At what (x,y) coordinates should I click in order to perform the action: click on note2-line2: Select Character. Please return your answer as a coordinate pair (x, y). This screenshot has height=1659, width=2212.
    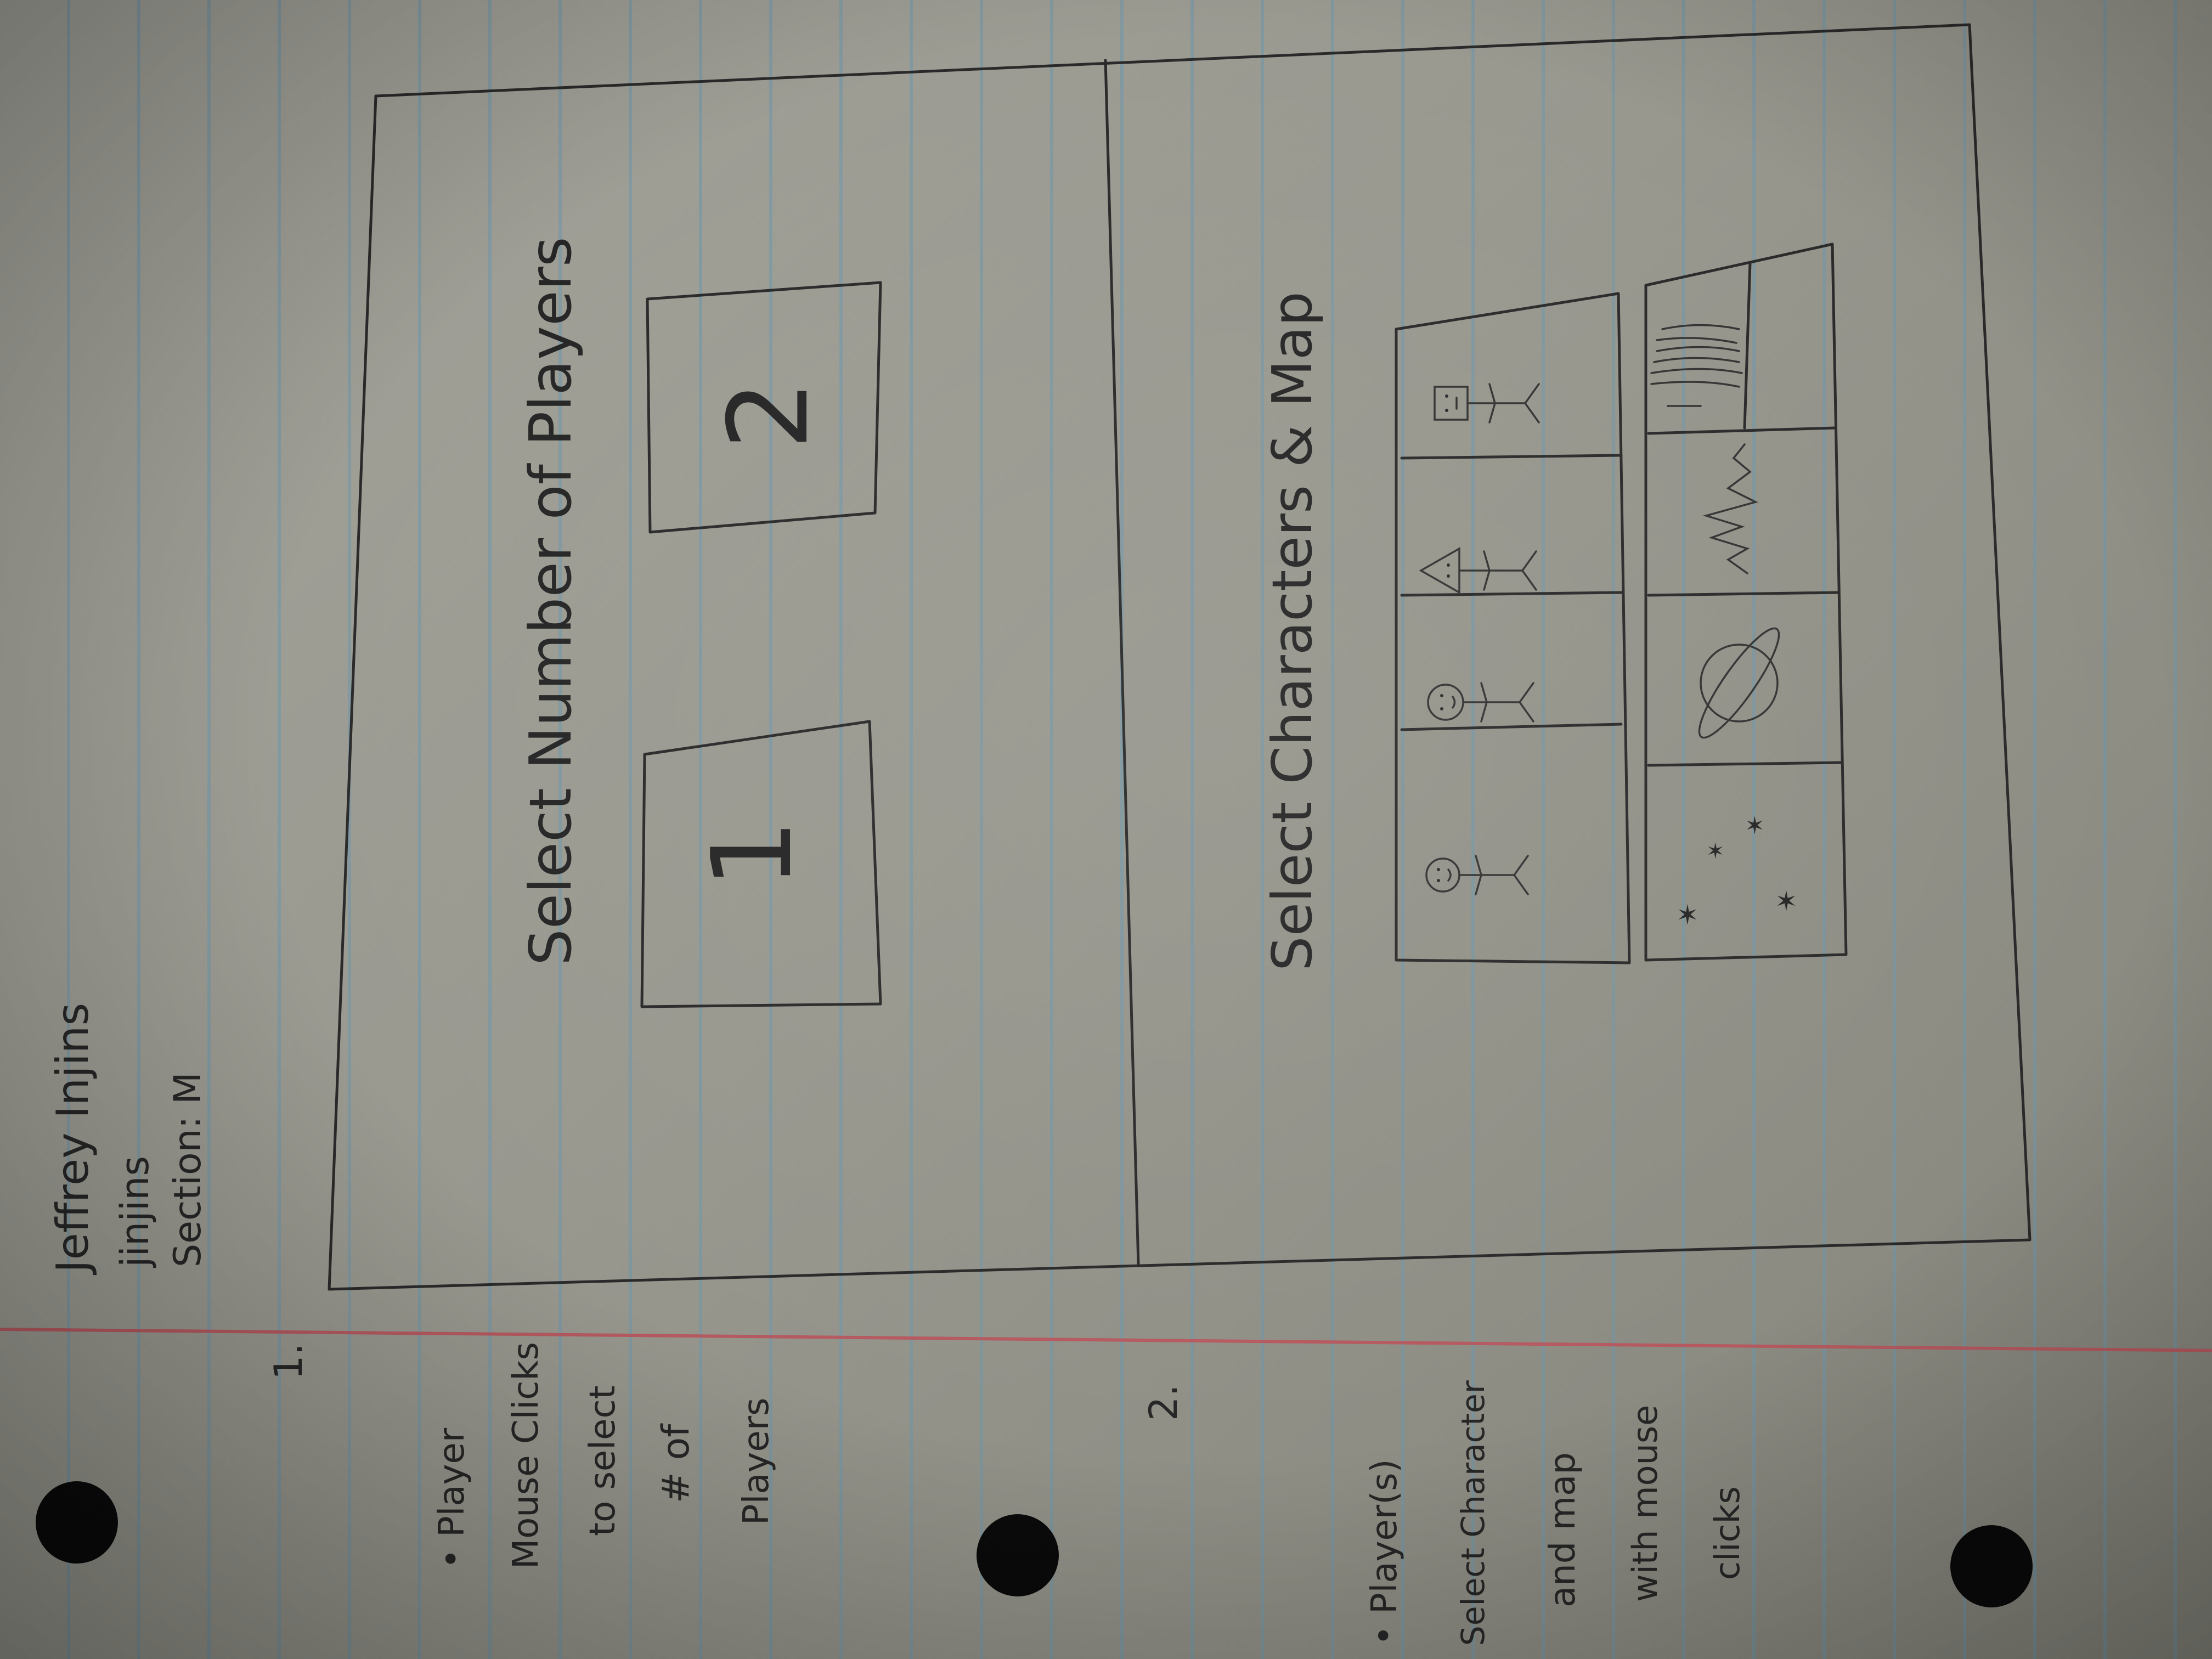
    Looking at the image, I should click on (1473, 1513).